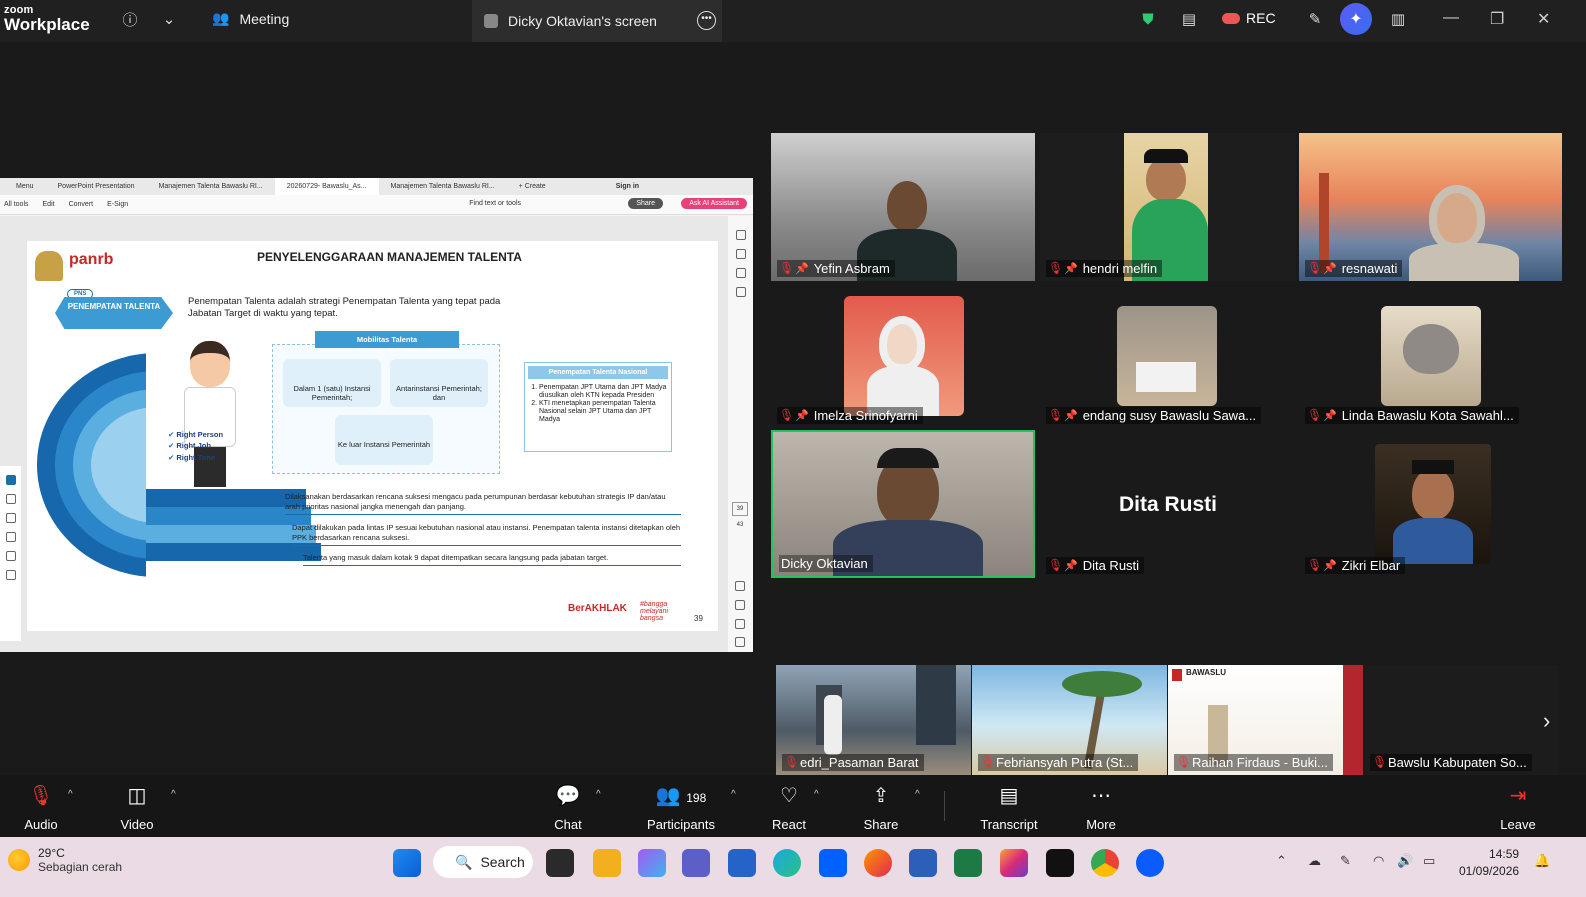 Image resolution: width=1586 pixels, height=897 pixels. Describe the element at coordinates (1489, 863) in the screenshot. I see `system-clock: 14:59 01/09/2026` at that location.